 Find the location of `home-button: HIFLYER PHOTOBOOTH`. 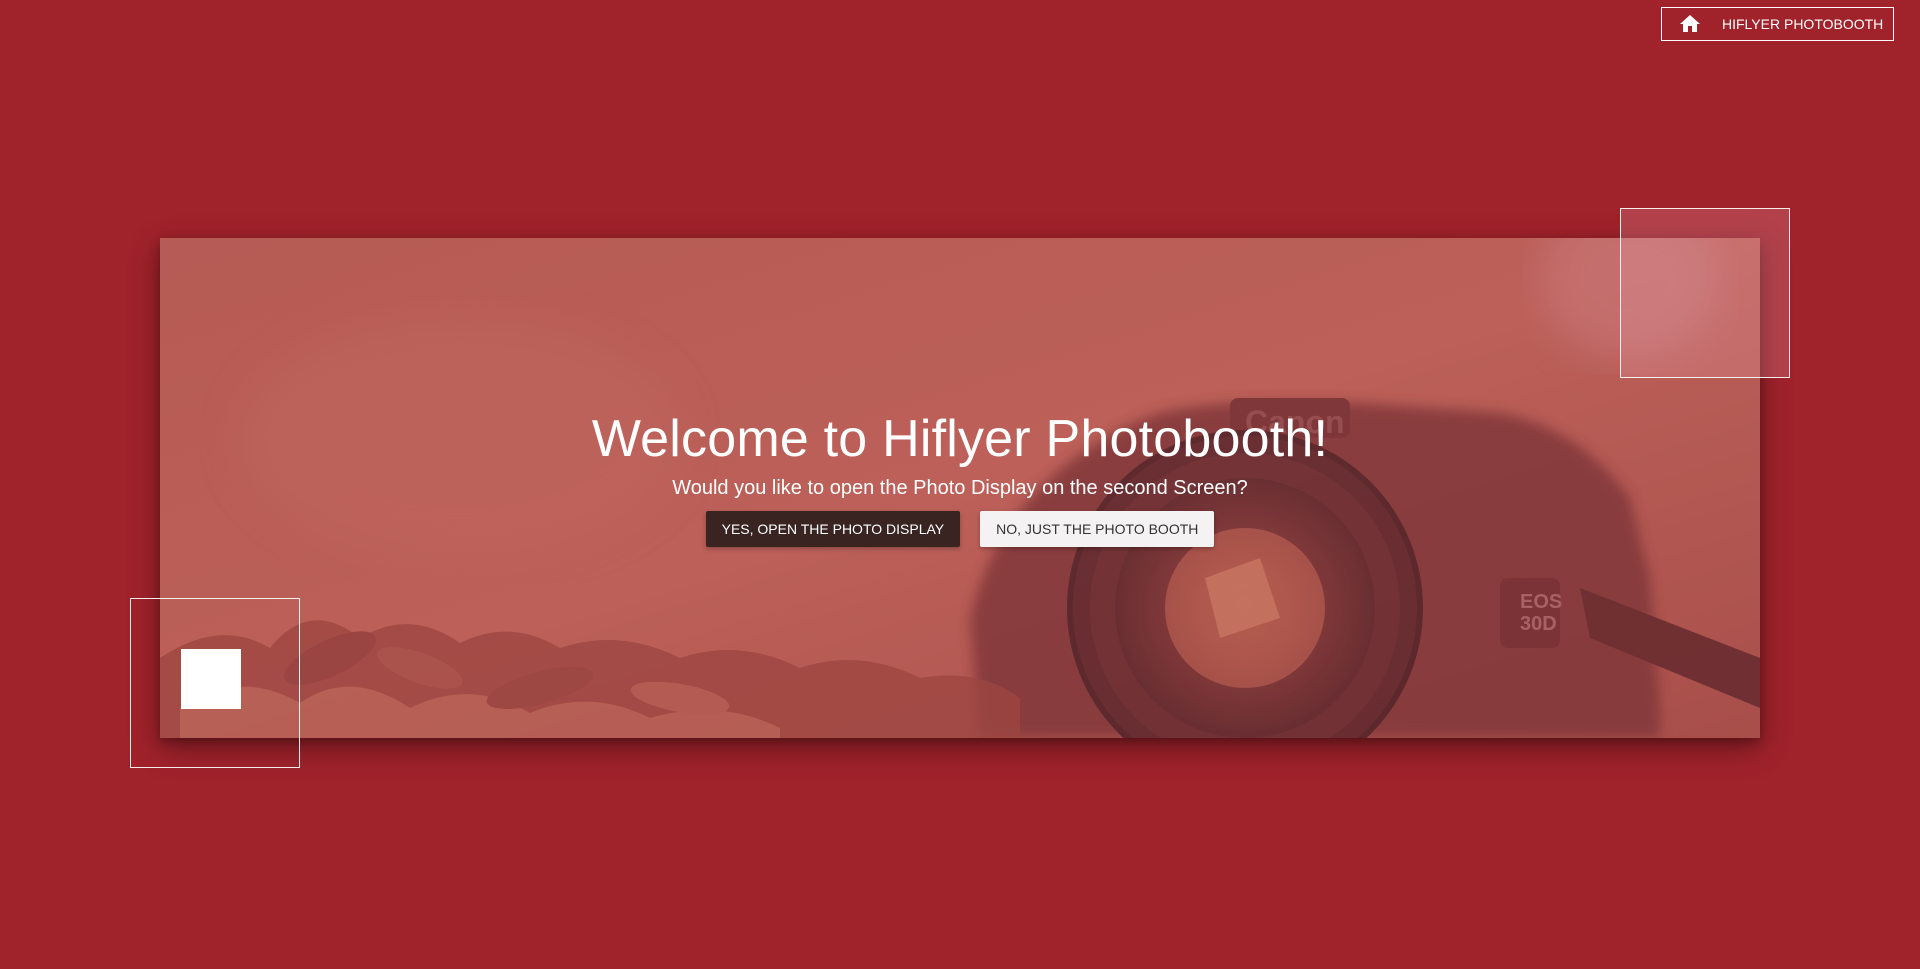

home-button: HIFLYER PHOTOBOOTH is located at coordinates (1777, 24).